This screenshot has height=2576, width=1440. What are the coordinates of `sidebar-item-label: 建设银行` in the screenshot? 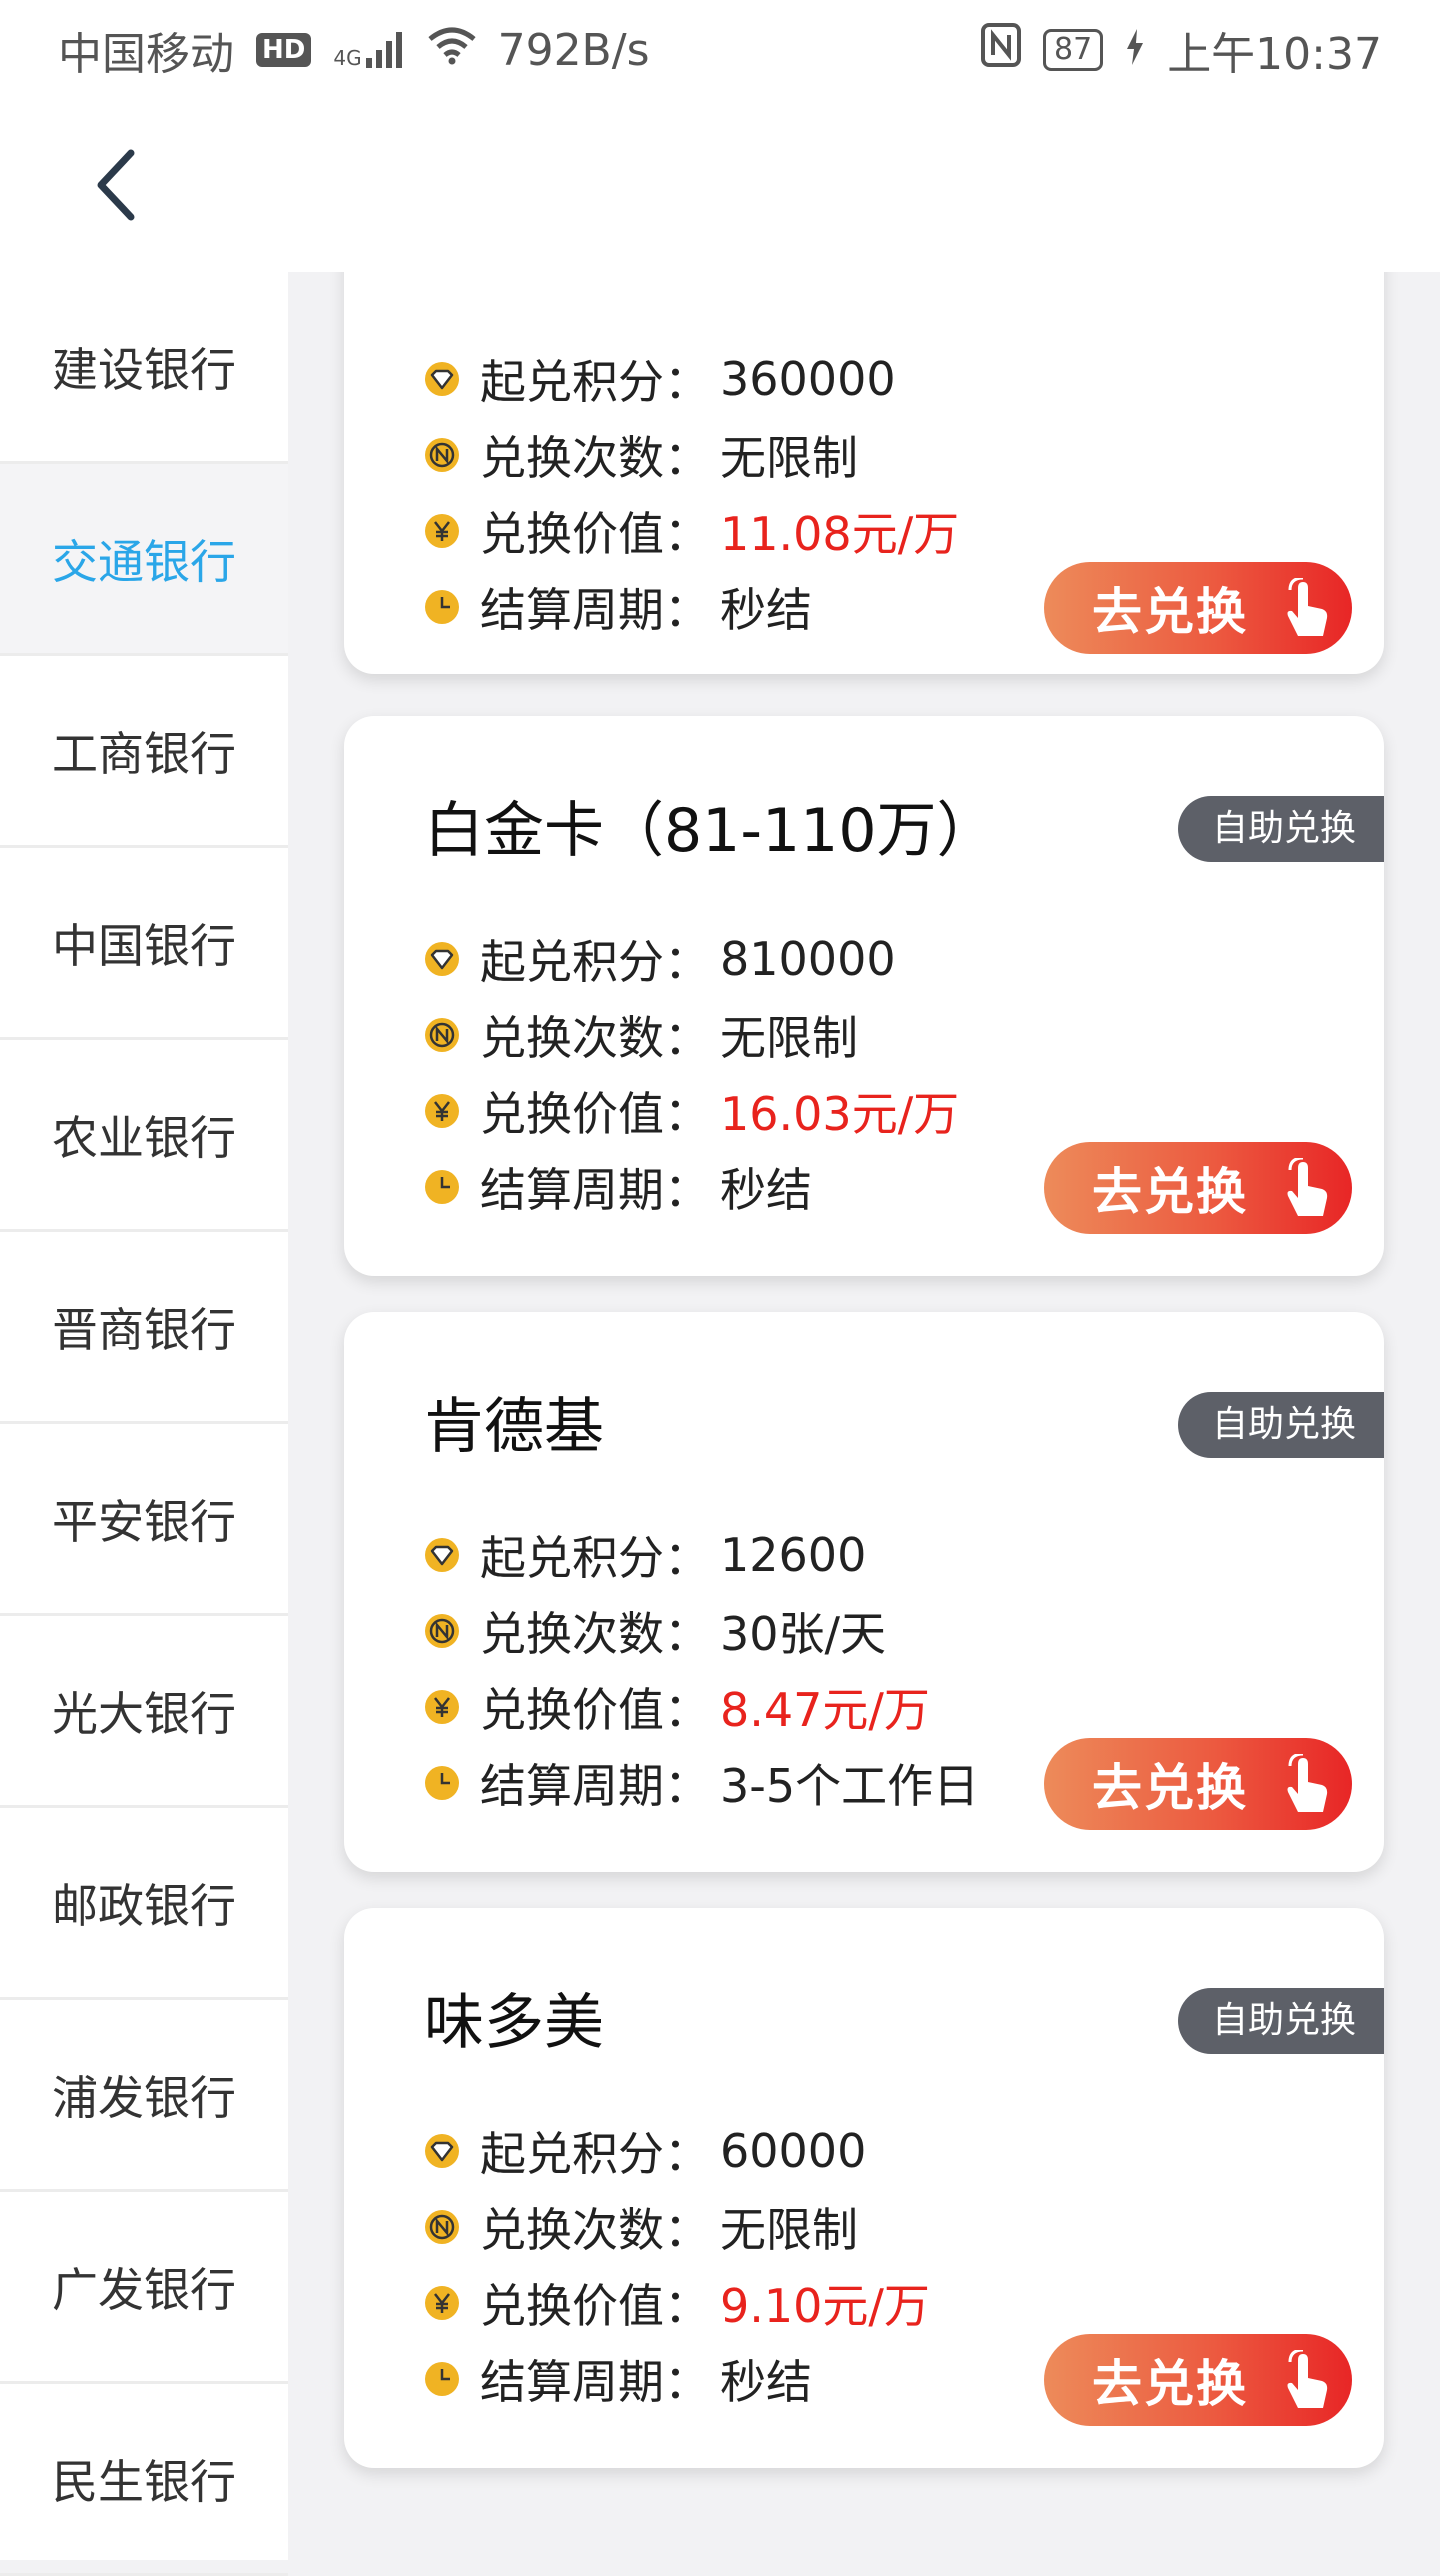 It's located at (144, 369).